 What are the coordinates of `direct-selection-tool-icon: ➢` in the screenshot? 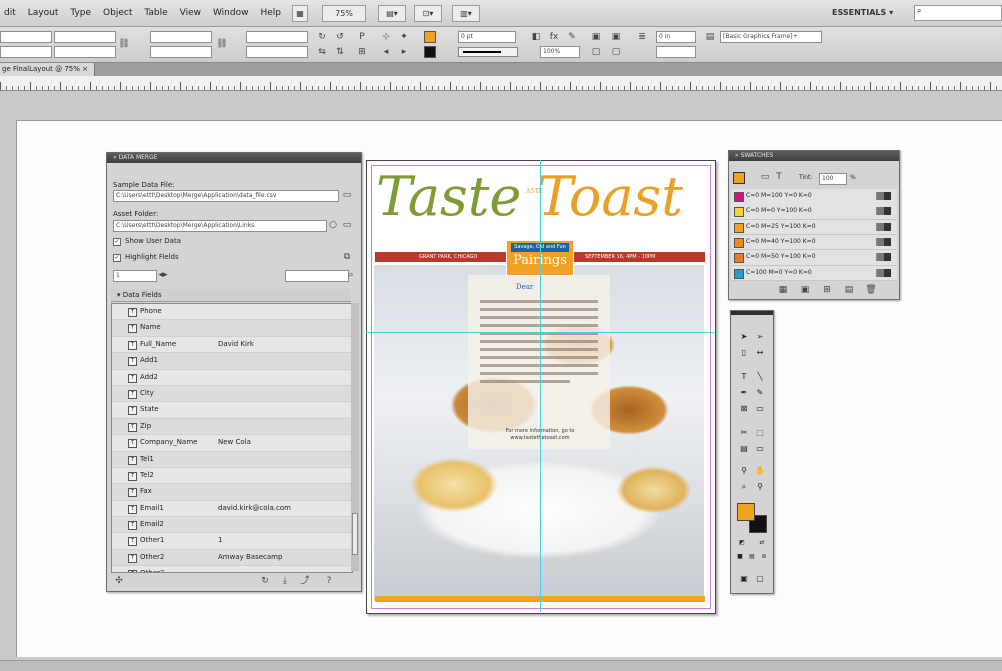 It's located at (760, 337).